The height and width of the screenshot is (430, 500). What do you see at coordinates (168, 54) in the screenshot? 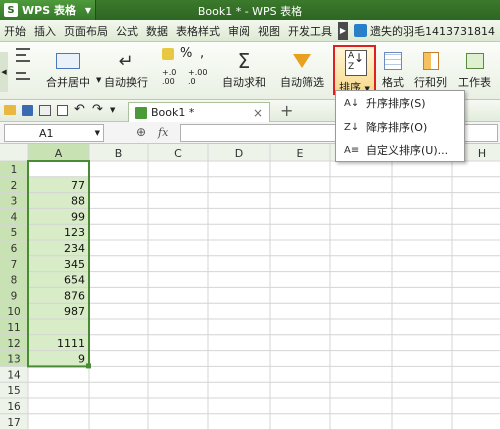
I see `currency-icon` at bounding box center [168, 54].